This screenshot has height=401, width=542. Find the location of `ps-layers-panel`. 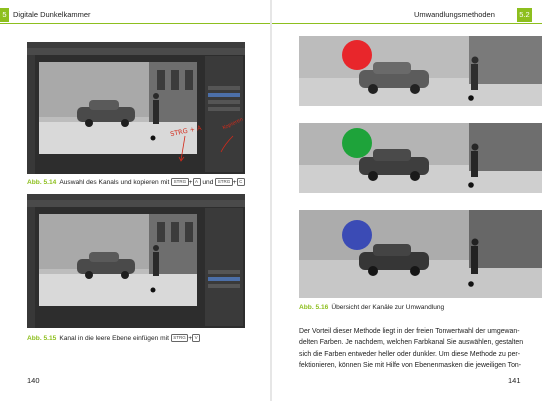

ps-layers-panel is located at coordinates (224, 267).